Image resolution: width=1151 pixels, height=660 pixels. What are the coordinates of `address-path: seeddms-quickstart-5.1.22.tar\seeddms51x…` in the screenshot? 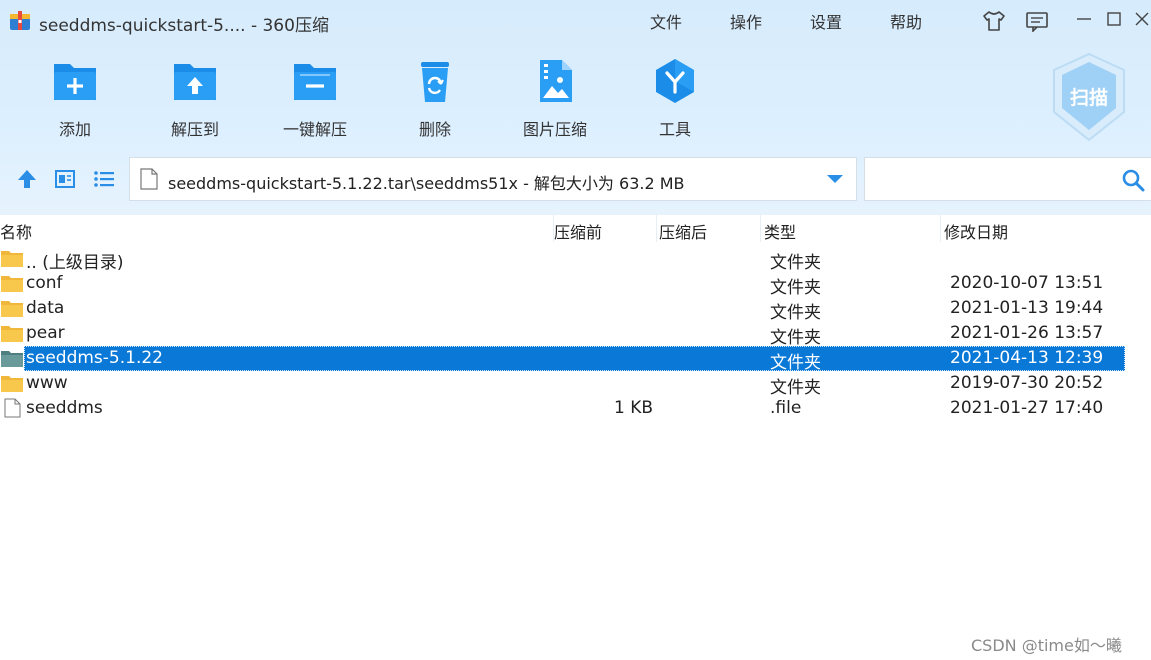 It's located at (426, 183).